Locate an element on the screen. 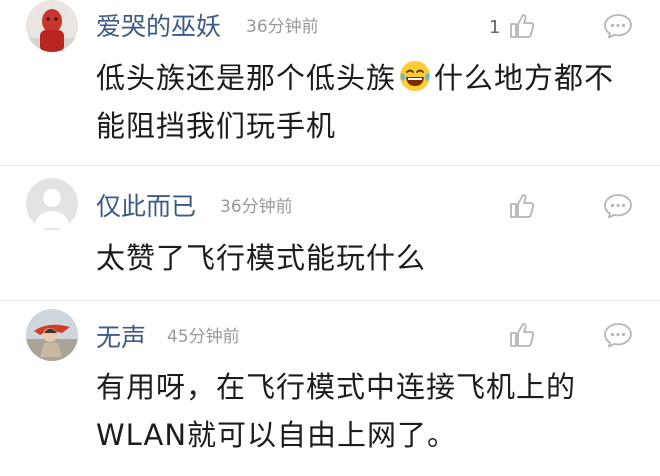  comment-text: 太赞了飞行模式能玩什么 is located at coordinates (261, 258).